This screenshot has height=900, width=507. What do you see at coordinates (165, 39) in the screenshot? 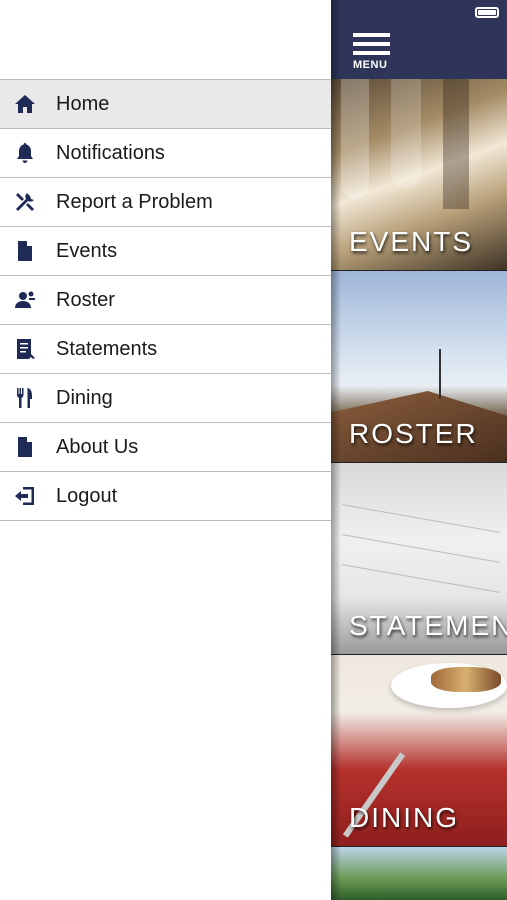
I see `drawer-header-spacer` at bounding box center [165, 39].